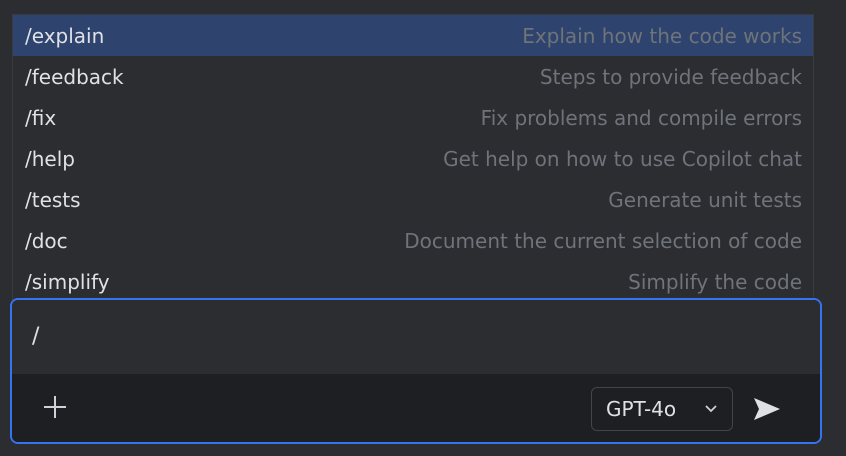 The width and height of the screenshot is (846, 456). What do you see at coordinates (413, 117) in the screenshot?
I see `command-item-fix: /fix Fix problems and compile errors` at bounding box center [413, 117].